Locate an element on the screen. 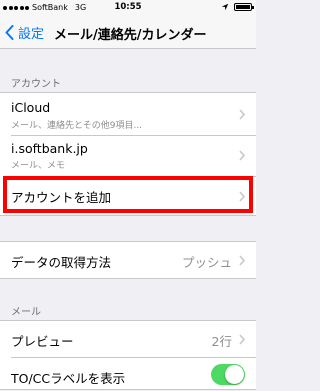  account-detail: メール、メモ is located at coordinates (38, 166).